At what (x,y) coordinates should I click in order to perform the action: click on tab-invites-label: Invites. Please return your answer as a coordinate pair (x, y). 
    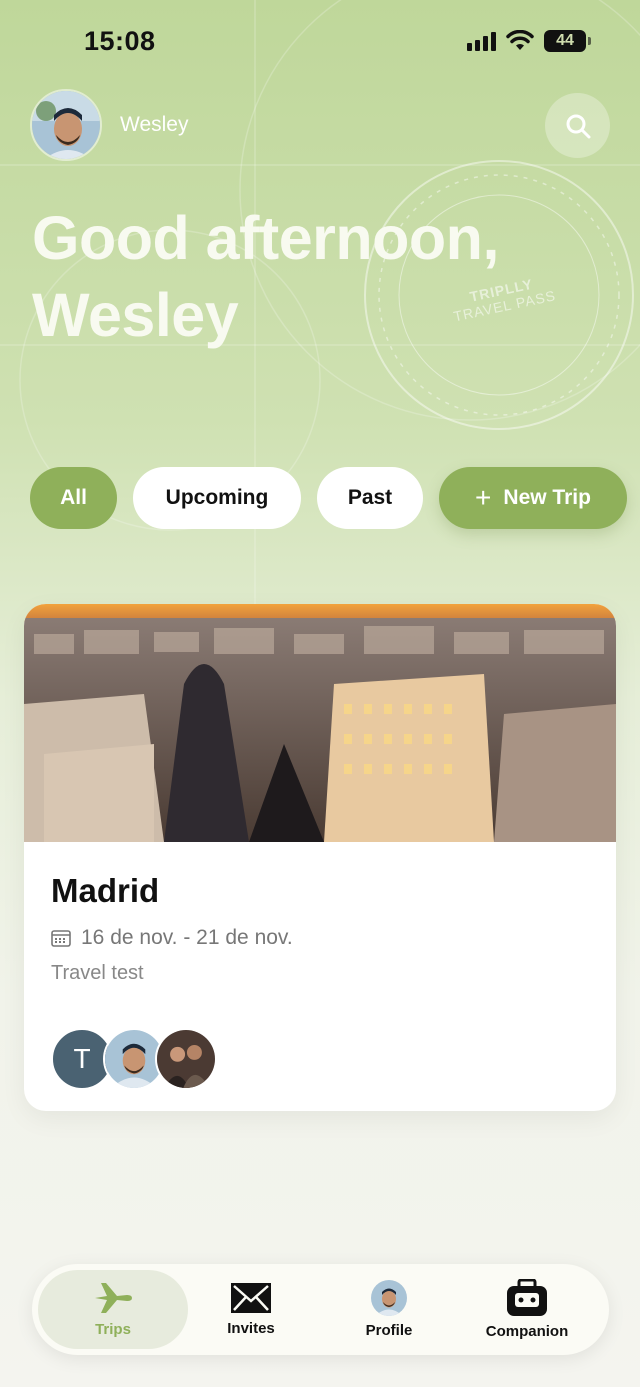
    Looking at the image, I should click on (251, 1328).